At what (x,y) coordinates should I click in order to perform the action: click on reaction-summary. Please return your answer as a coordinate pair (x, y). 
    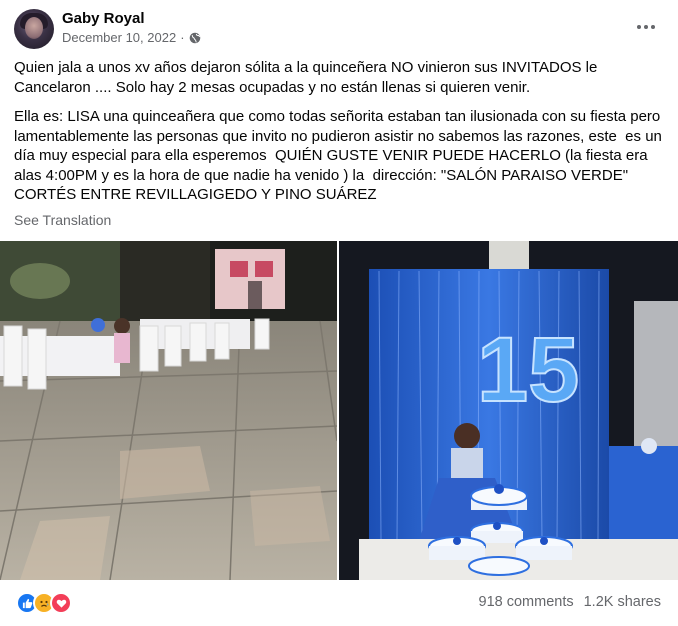
    Looking at the image, I should click on (44, 603).